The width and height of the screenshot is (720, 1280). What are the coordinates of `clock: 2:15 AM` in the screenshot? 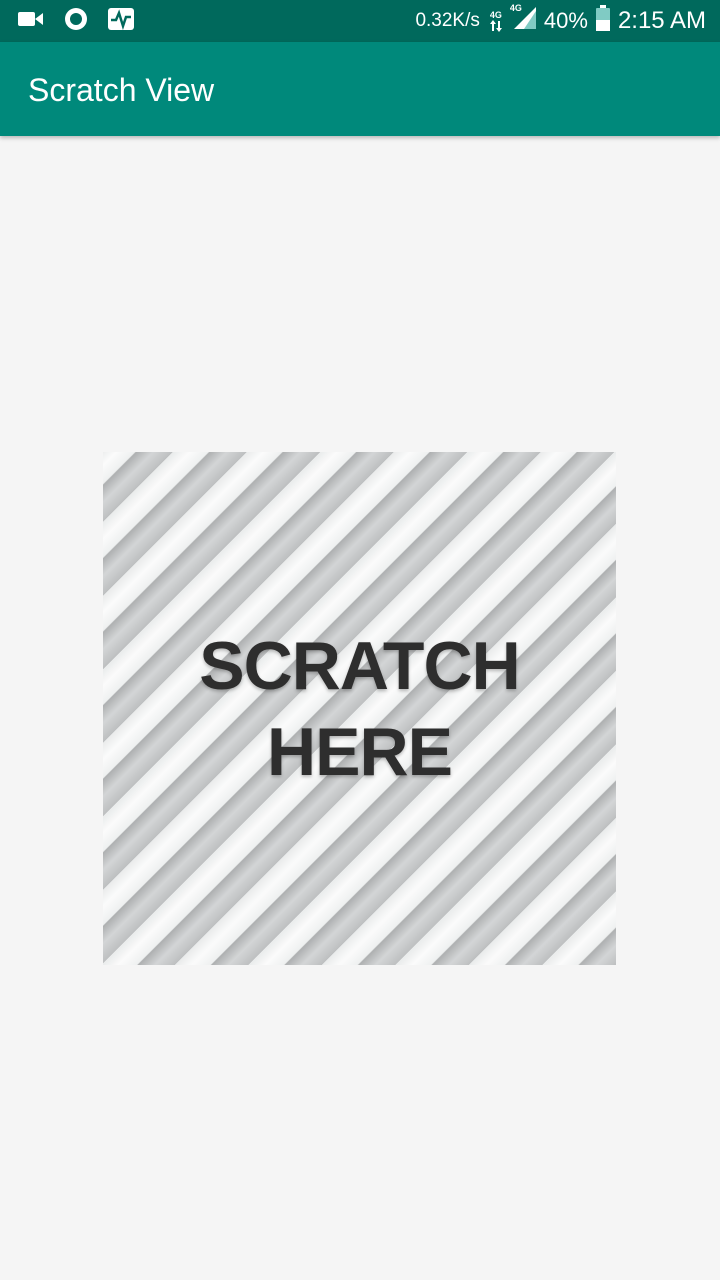 It's located at (661, 20).